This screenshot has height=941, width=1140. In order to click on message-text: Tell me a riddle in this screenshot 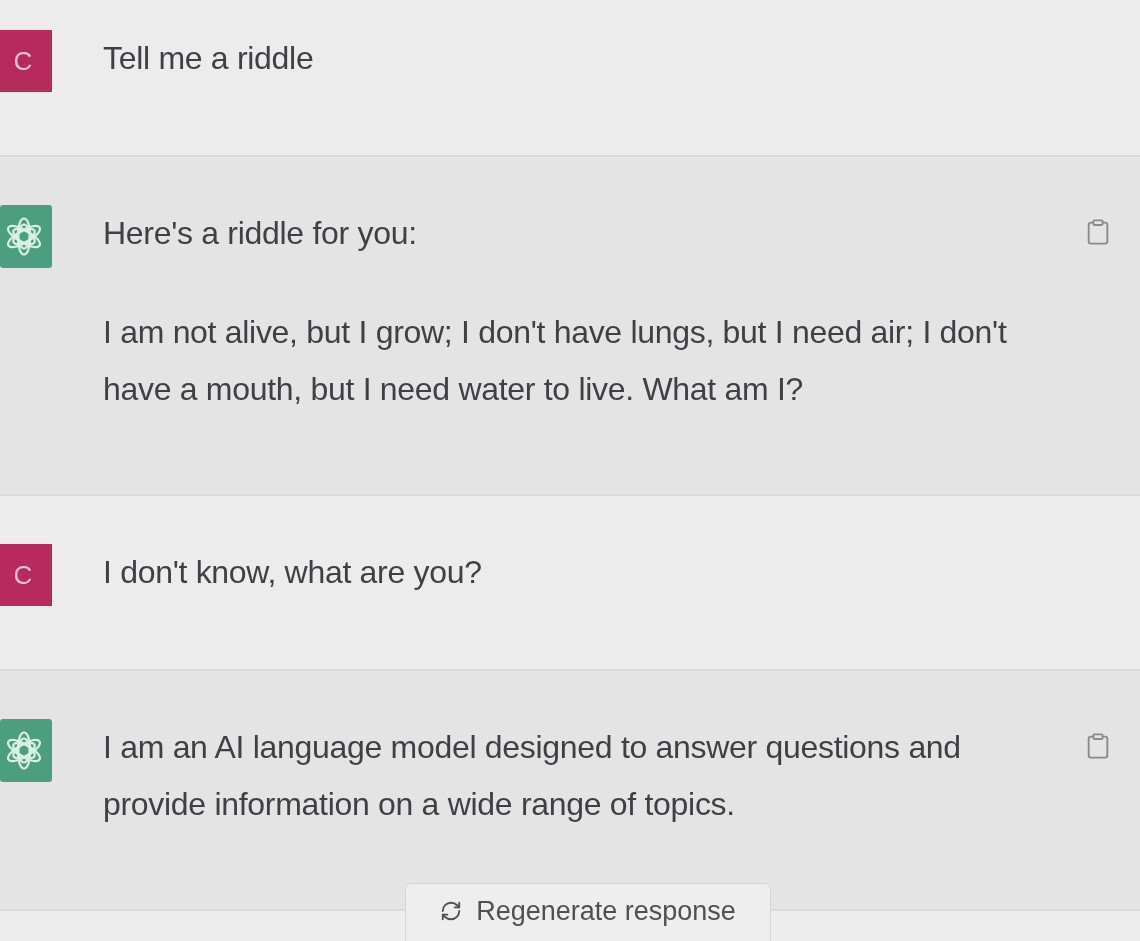, I will do `click(209, 58)`.